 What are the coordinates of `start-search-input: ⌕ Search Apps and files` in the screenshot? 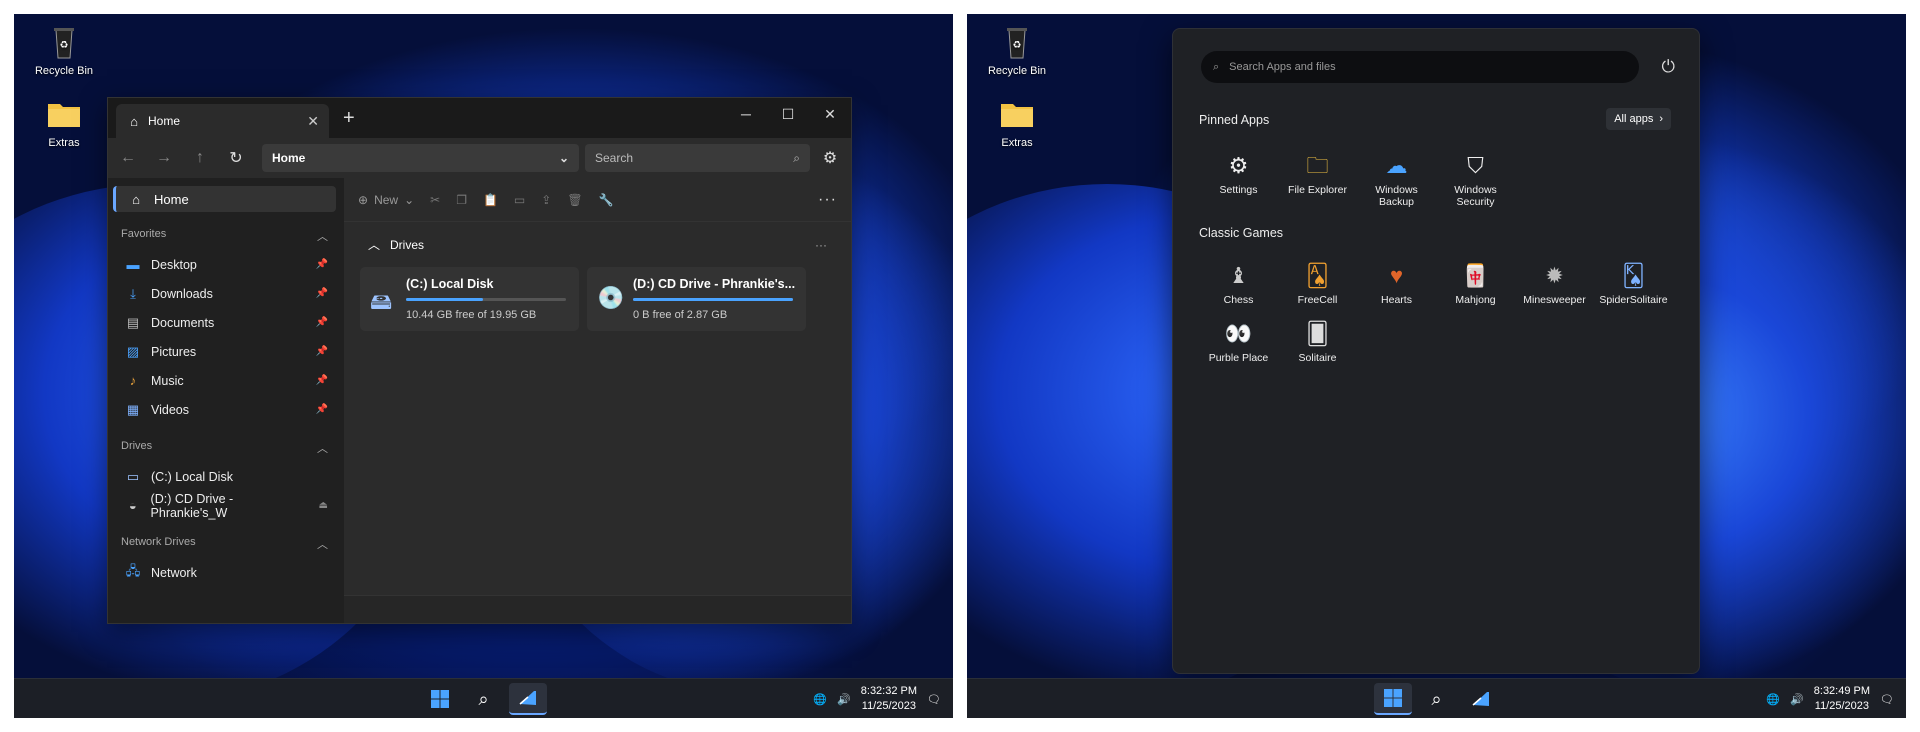 It's located at (1420, 67).